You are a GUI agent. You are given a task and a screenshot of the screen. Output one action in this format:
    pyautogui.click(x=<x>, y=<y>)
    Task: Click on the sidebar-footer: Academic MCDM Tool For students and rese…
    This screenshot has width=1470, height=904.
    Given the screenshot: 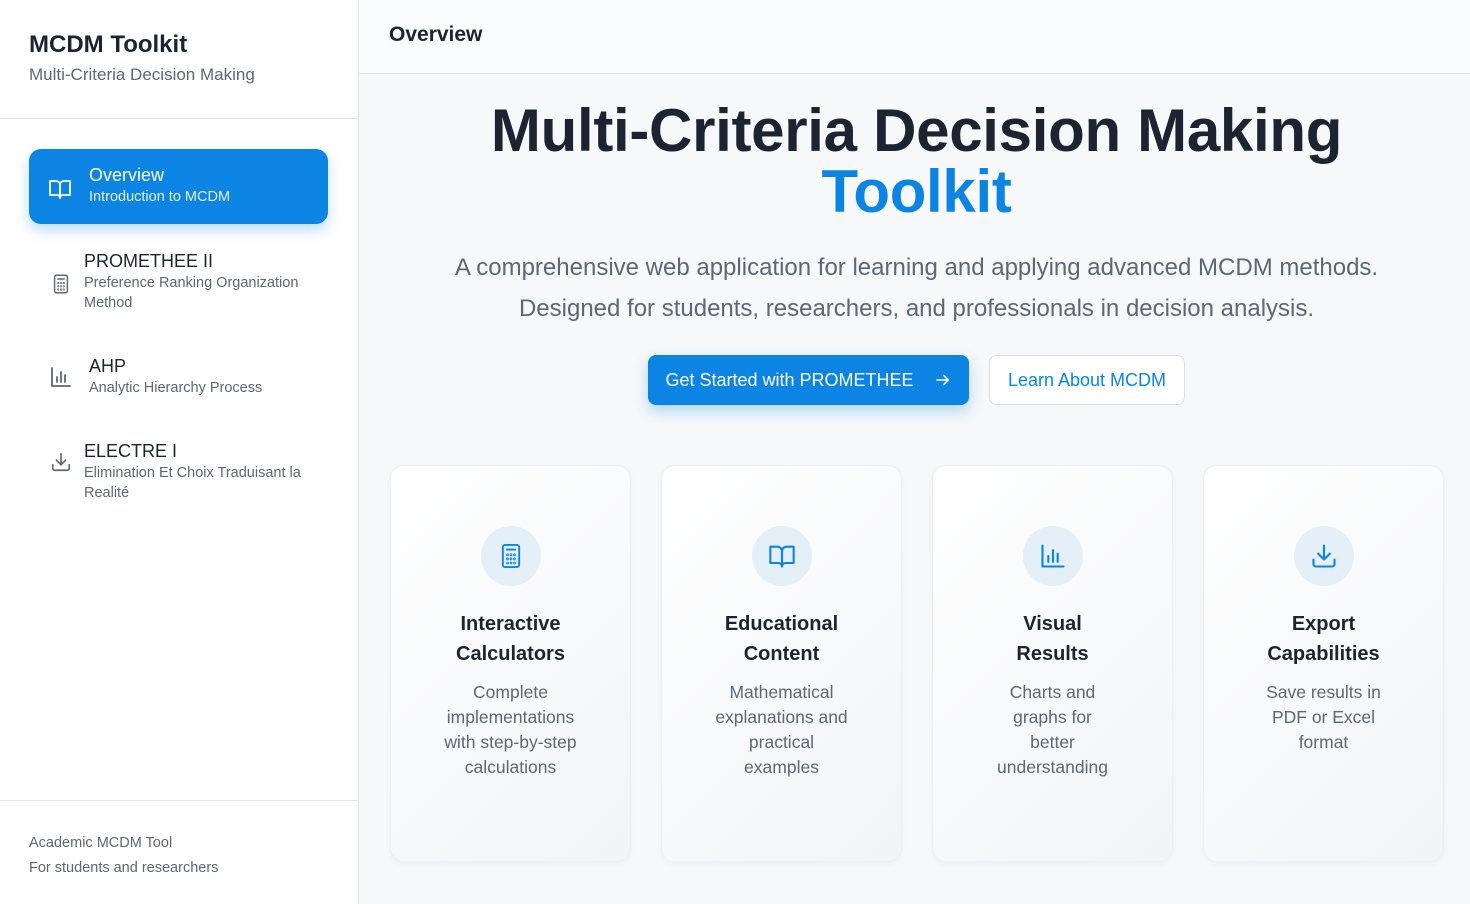 What is the action you would take?
    pyautogui.click(x=179, y=852)
    